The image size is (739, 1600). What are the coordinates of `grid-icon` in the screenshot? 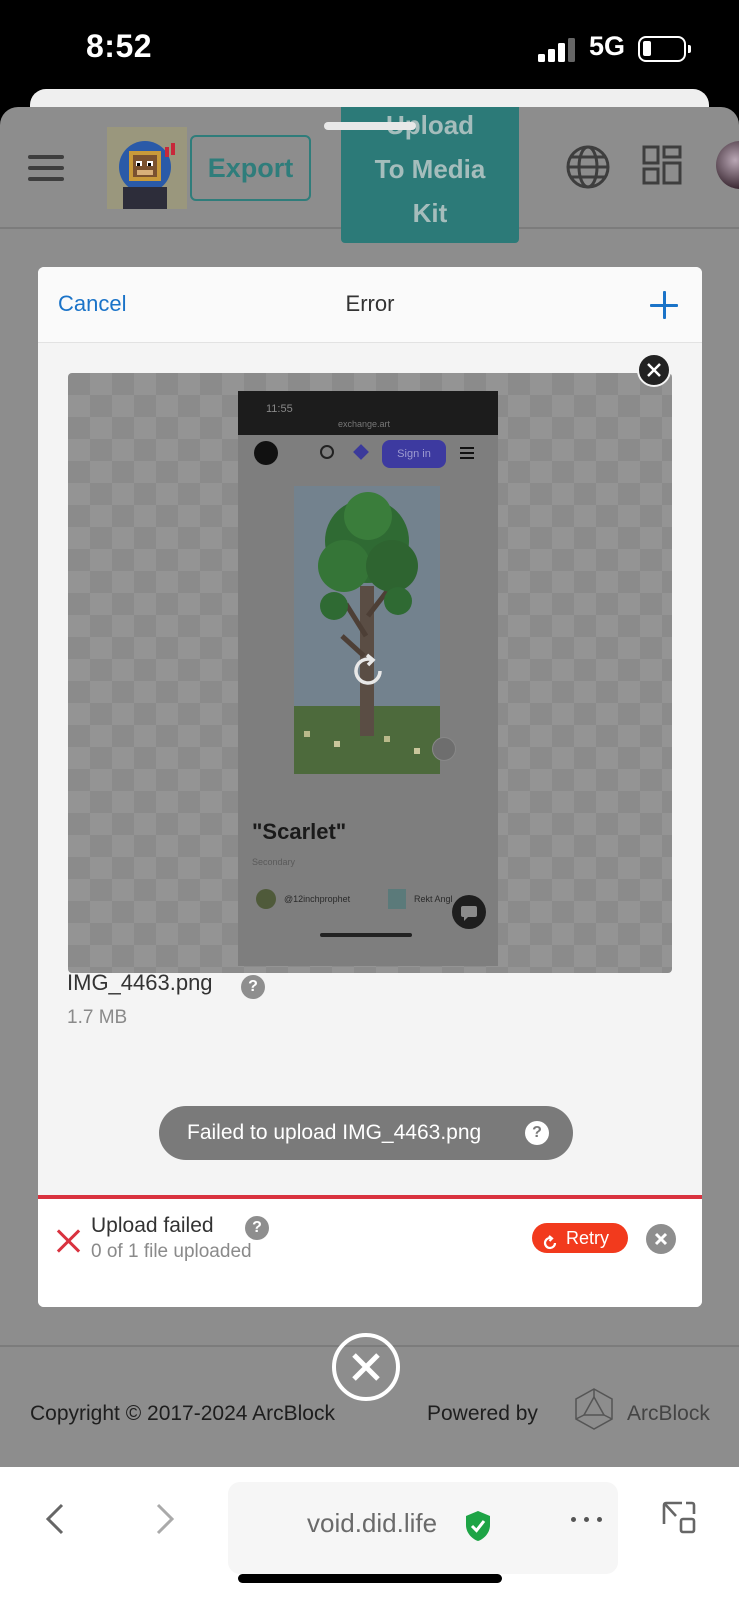 It's located at (662, 165).